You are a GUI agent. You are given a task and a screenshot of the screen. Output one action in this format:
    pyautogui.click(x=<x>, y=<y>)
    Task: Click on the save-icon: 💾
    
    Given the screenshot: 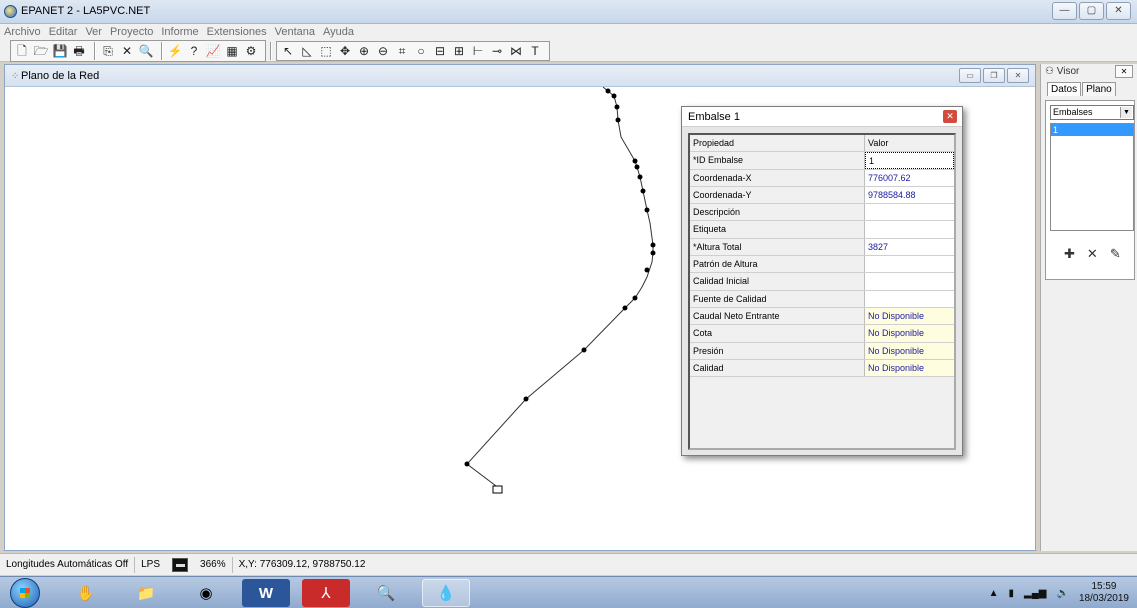 What is the action you would take?
    pyautogui.click(x=60, y=51)
    